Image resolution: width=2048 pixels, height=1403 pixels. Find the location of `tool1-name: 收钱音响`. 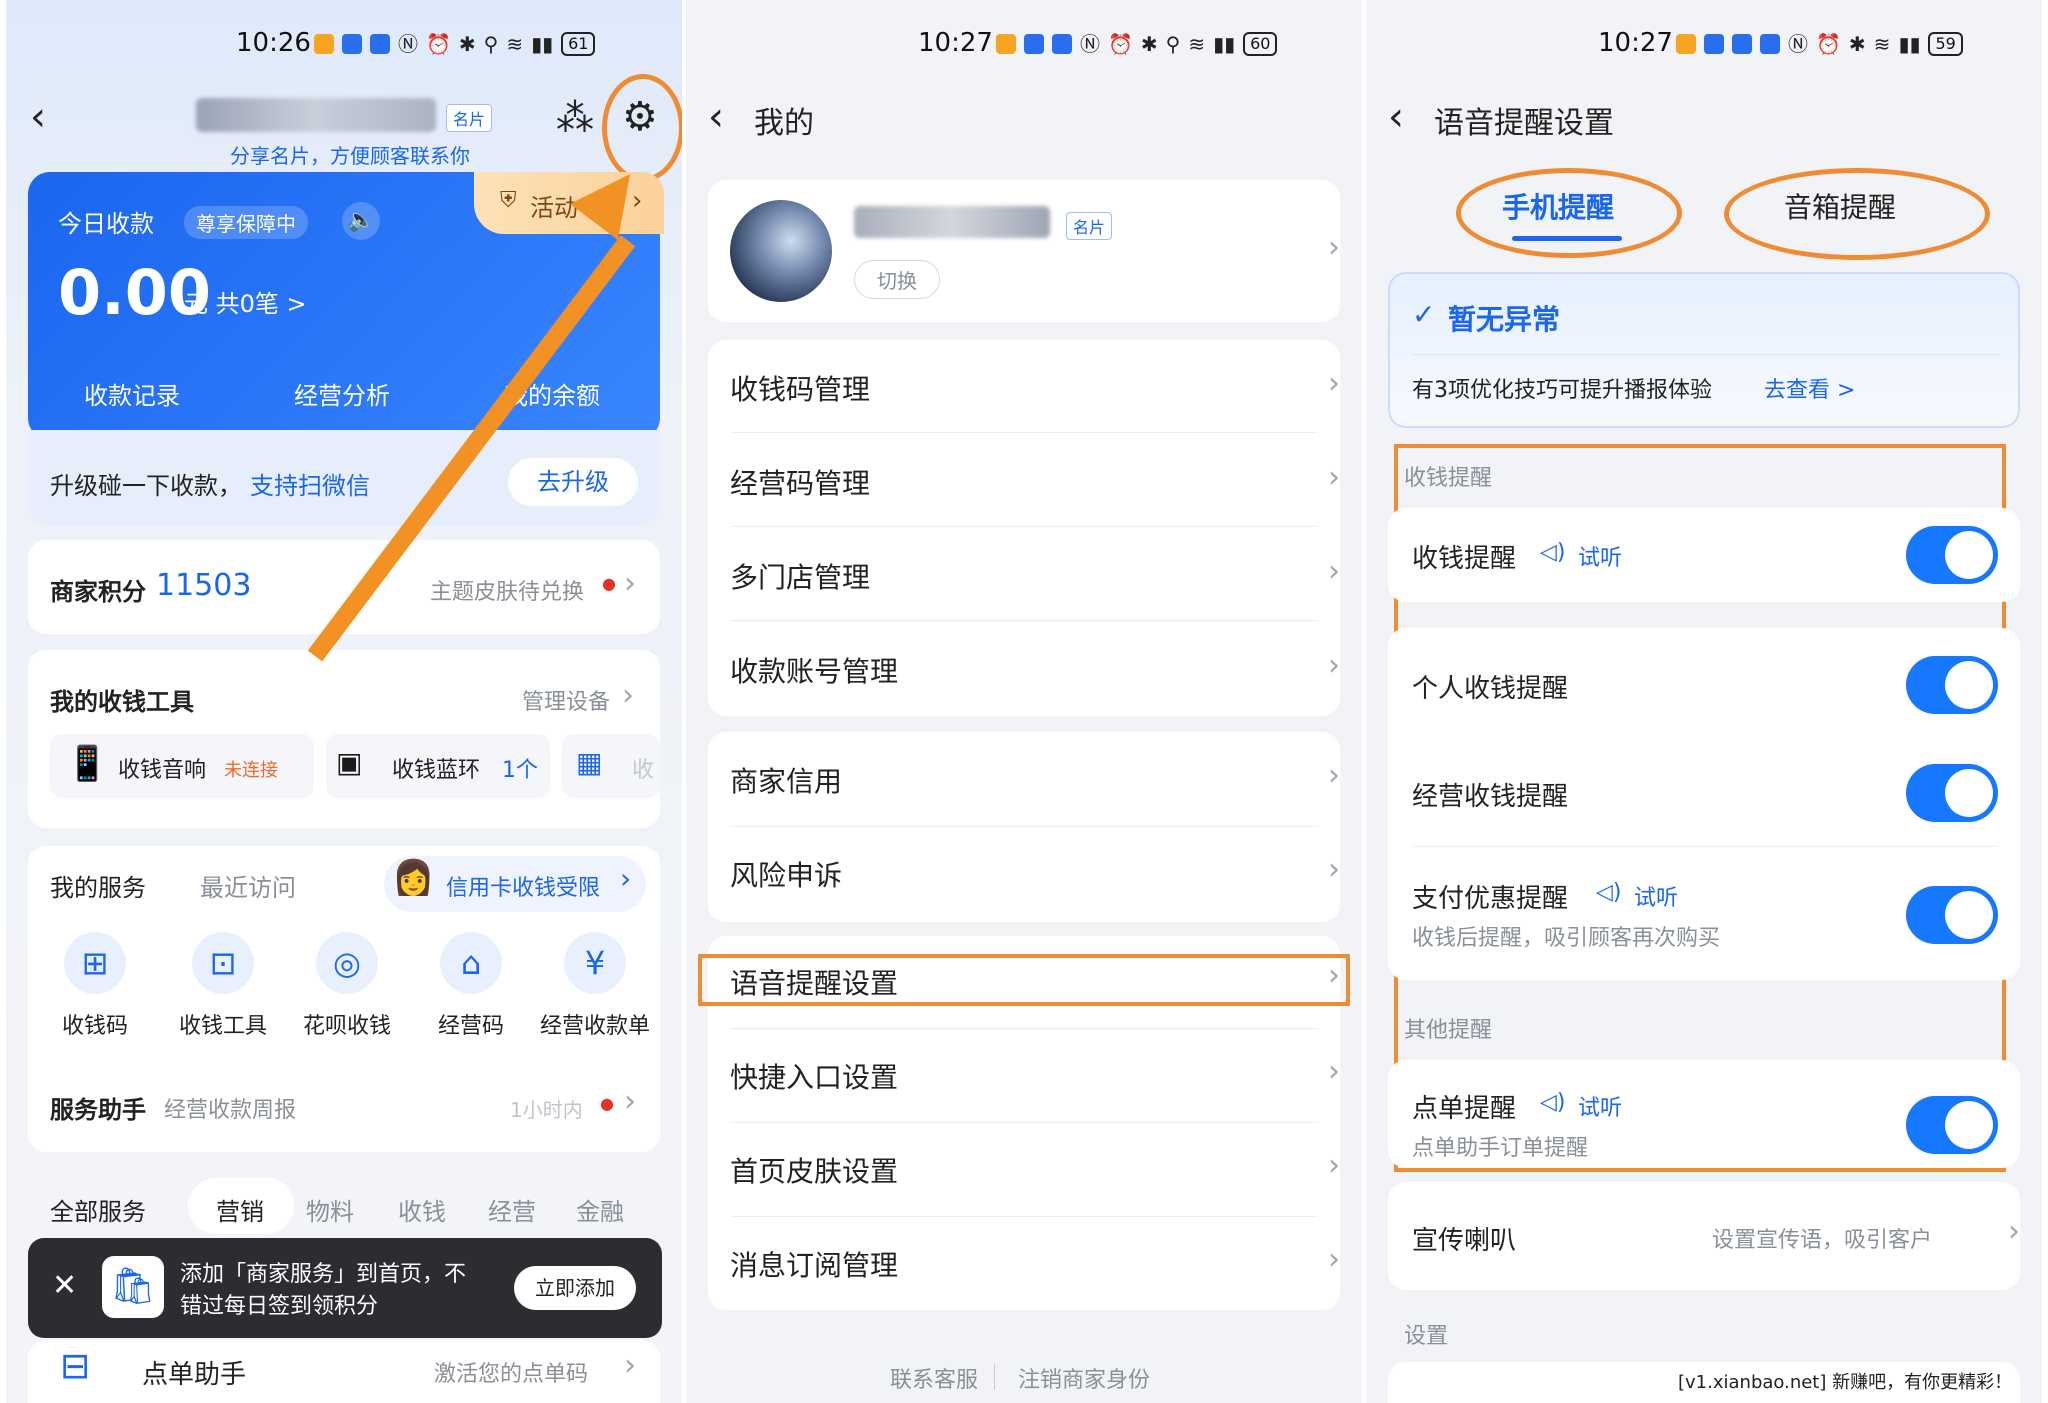

tool1-name: 收钱音响 is located at coordinates (162, 770).